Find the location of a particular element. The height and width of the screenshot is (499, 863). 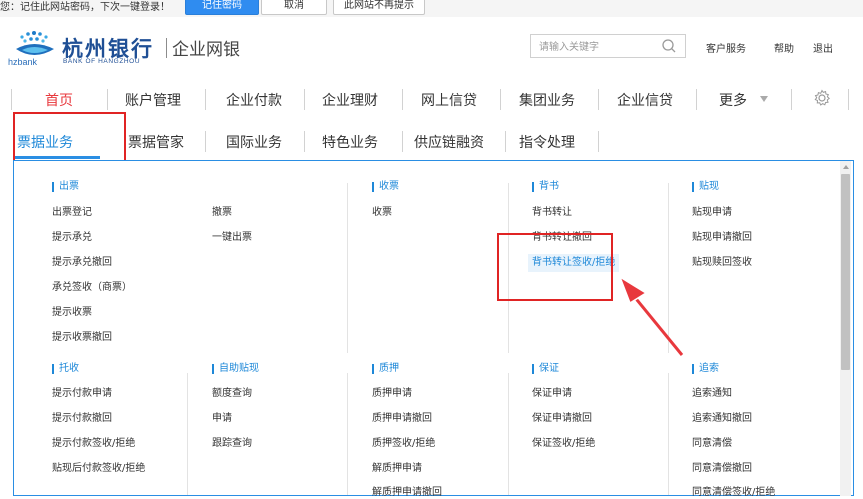

tab-special-business: 特色业务 is located at coordinates (350, 142).